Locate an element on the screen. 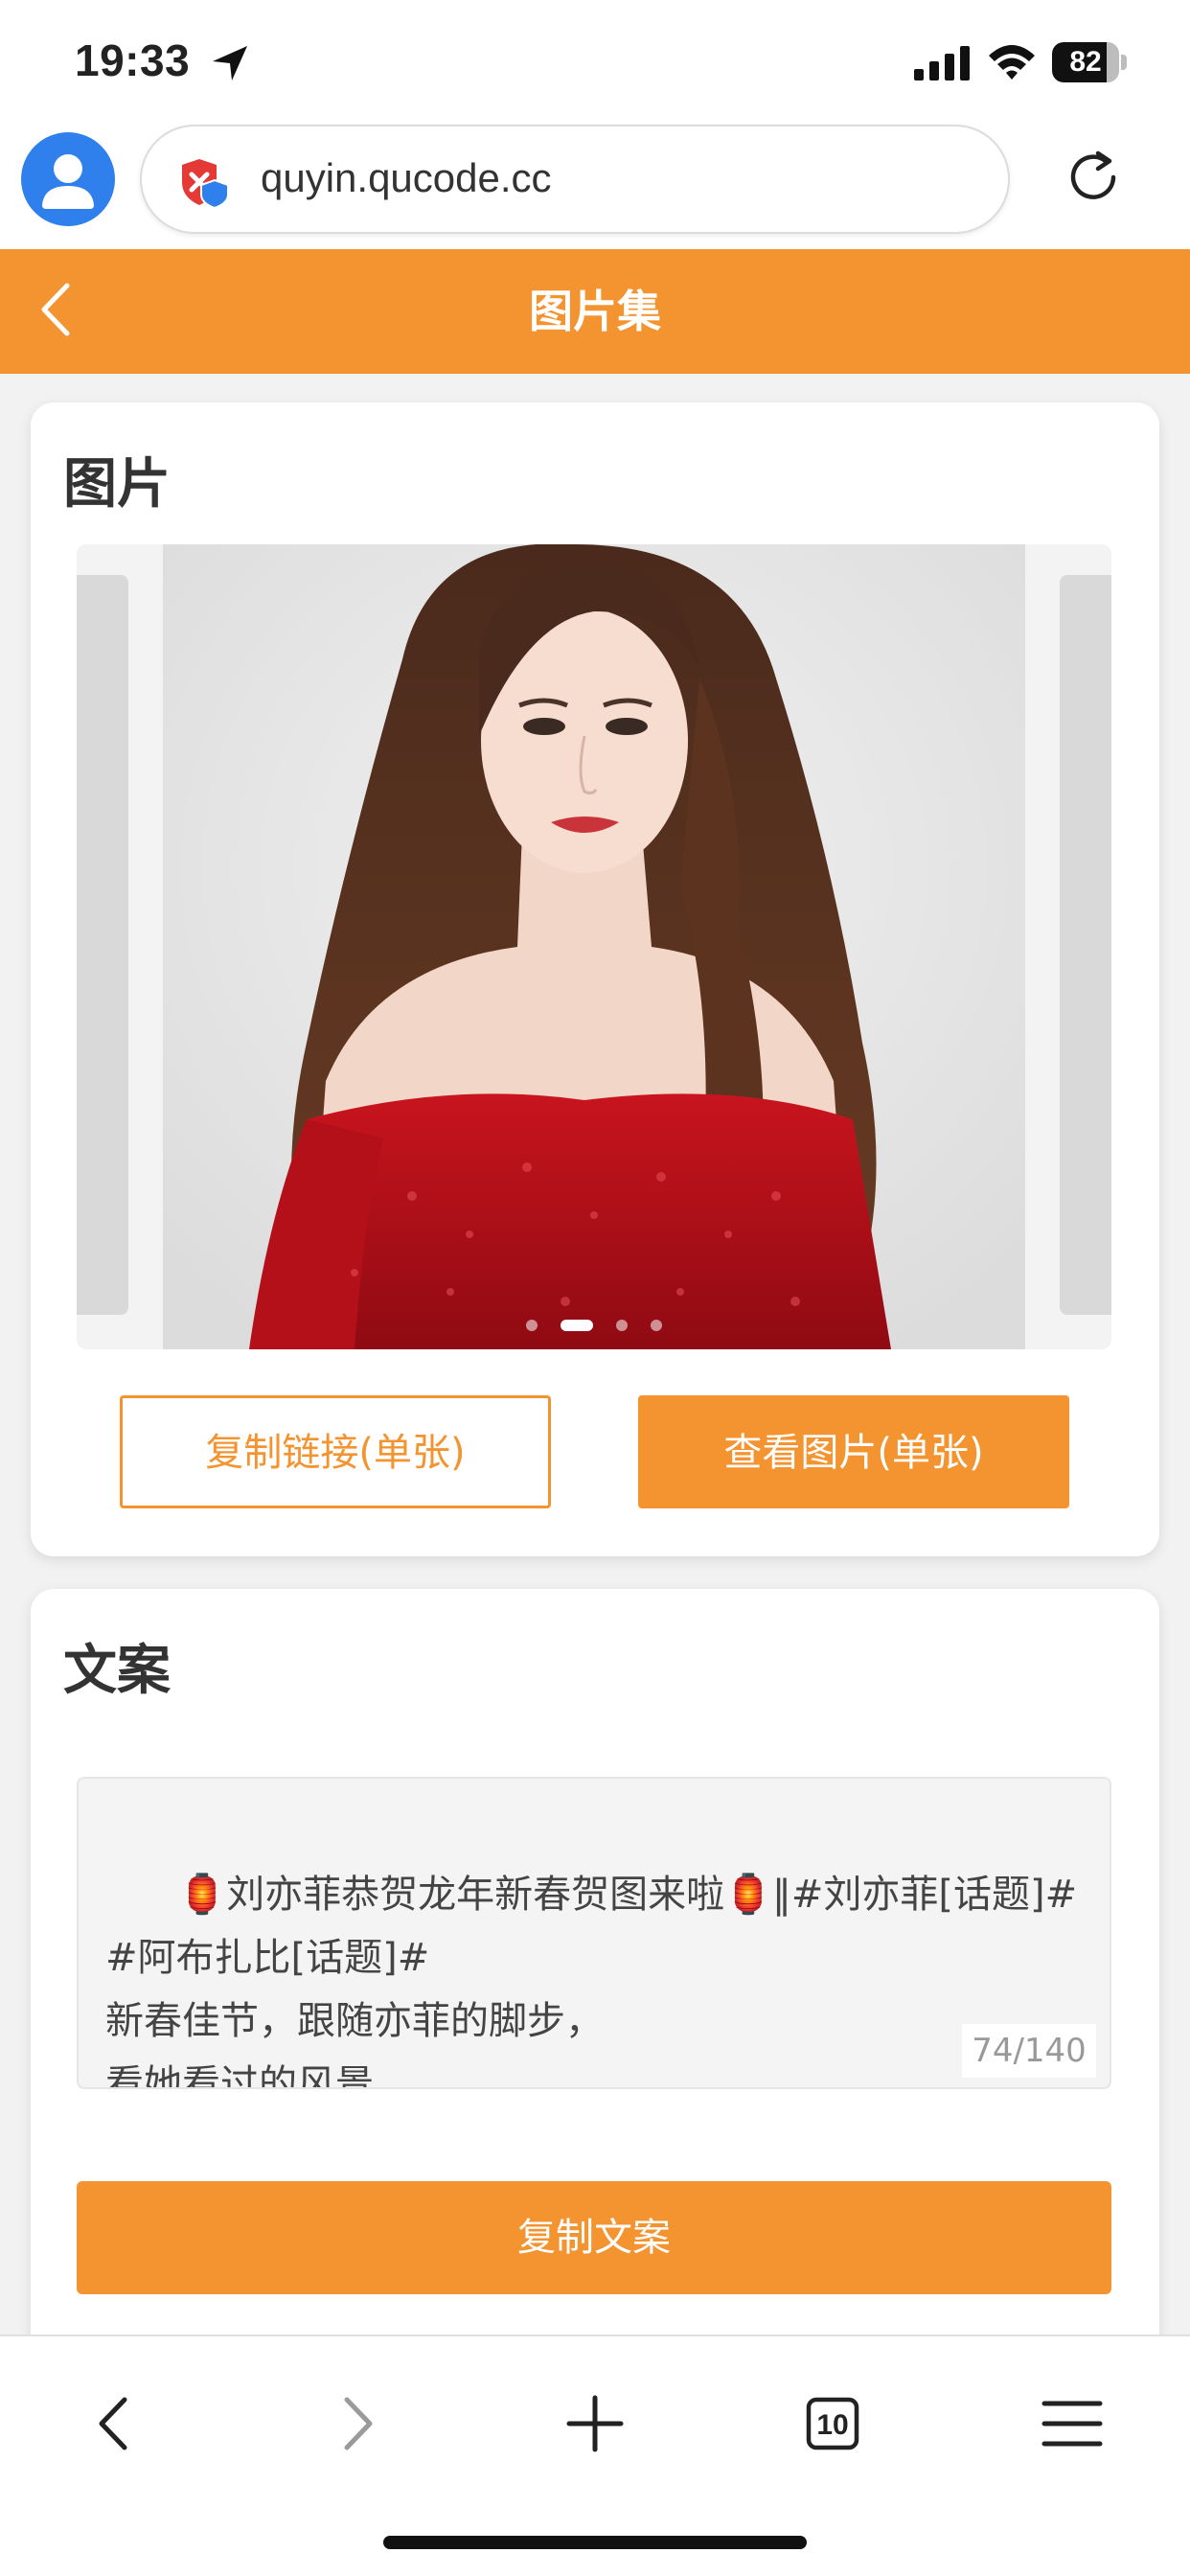 The image size is (1190, 2576). status-bar: 19:33 82 is located at coordinates (595, 63).